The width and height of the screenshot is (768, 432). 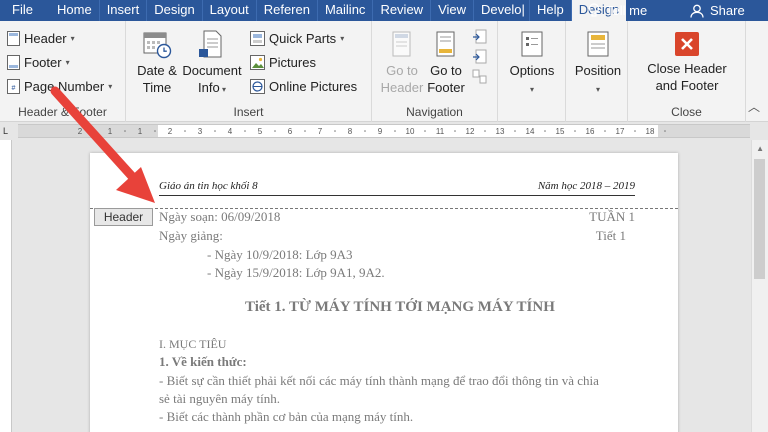 I want to click on arrow-head, so click(x=135, y=185).